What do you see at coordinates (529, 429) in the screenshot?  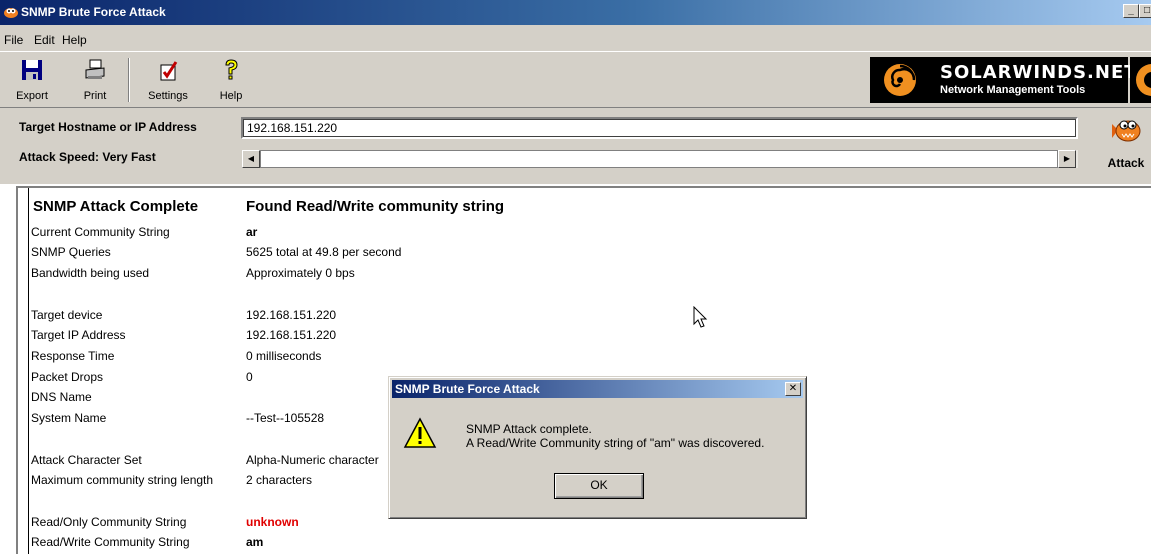 I see `dialog-message-line1: SNMP Attack complete.` at bounding box center [529, 429].